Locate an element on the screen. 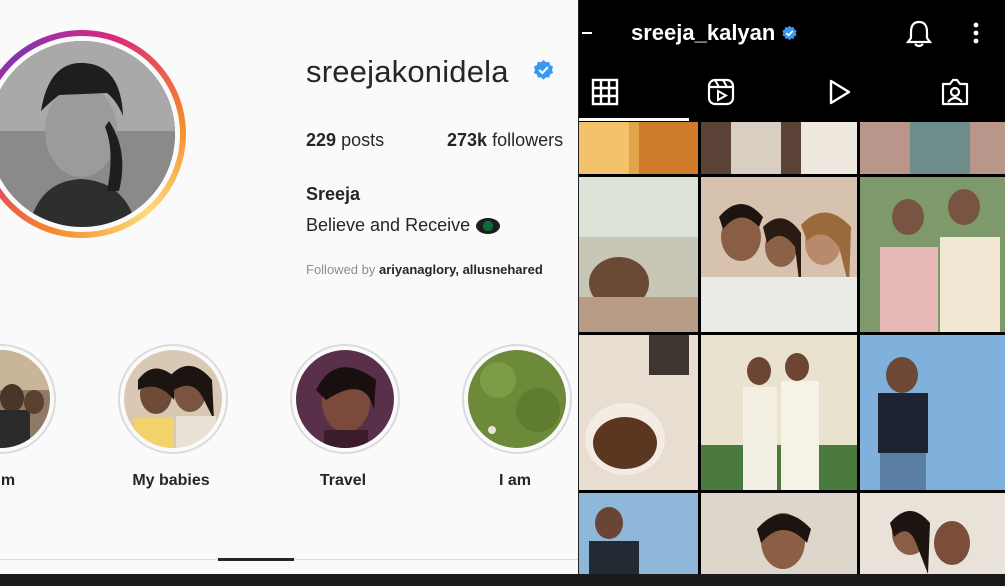 This screenshot has width=1005, height=586. highlight-travel-cover is located at coordinates (345, 399).